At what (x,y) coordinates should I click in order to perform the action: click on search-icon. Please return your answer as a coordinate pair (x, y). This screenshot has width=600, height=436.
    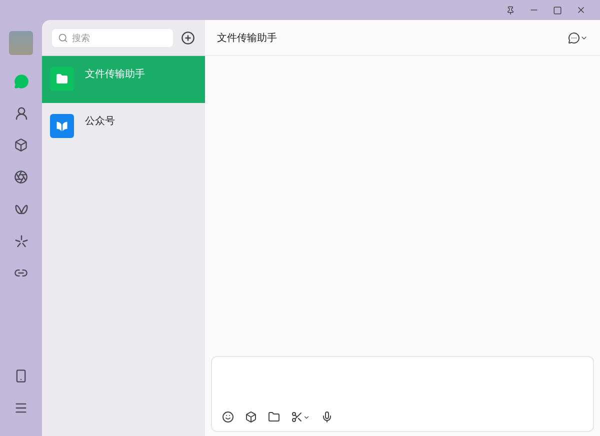
    Looking at the image, I should click on (63, 37).